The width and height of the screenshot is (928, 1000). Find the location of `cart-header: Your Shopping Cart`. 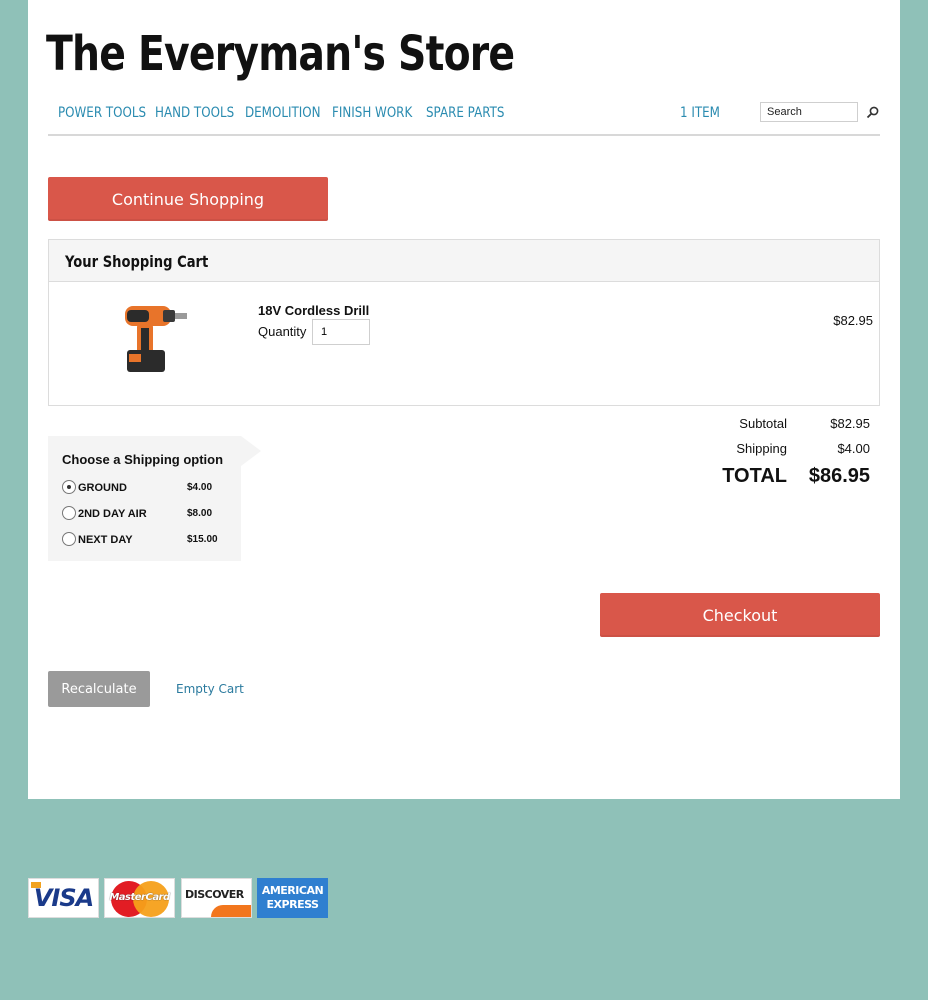

cart-header: Your Shopping Cart is located at coordinates (464, 261).